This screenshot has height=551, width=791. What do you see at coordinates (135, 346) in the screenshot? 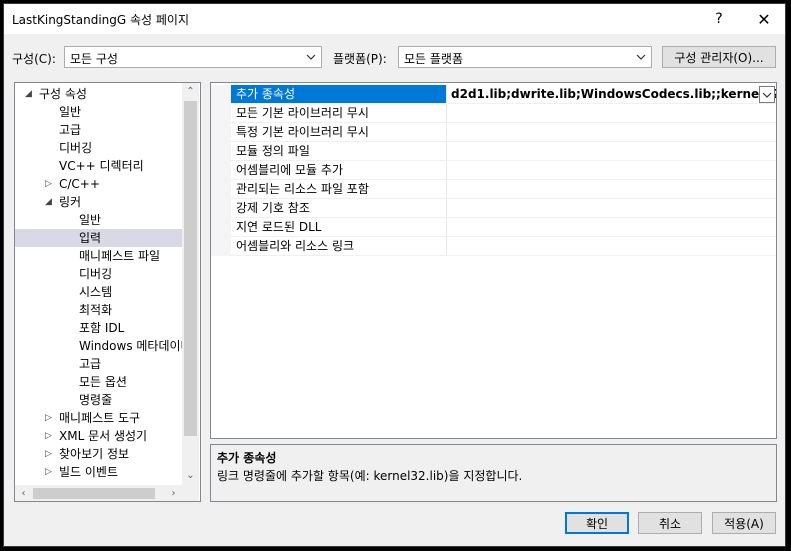
I see `tree-item-label: Windows 메타데이터` at bounding box center [135, 346].